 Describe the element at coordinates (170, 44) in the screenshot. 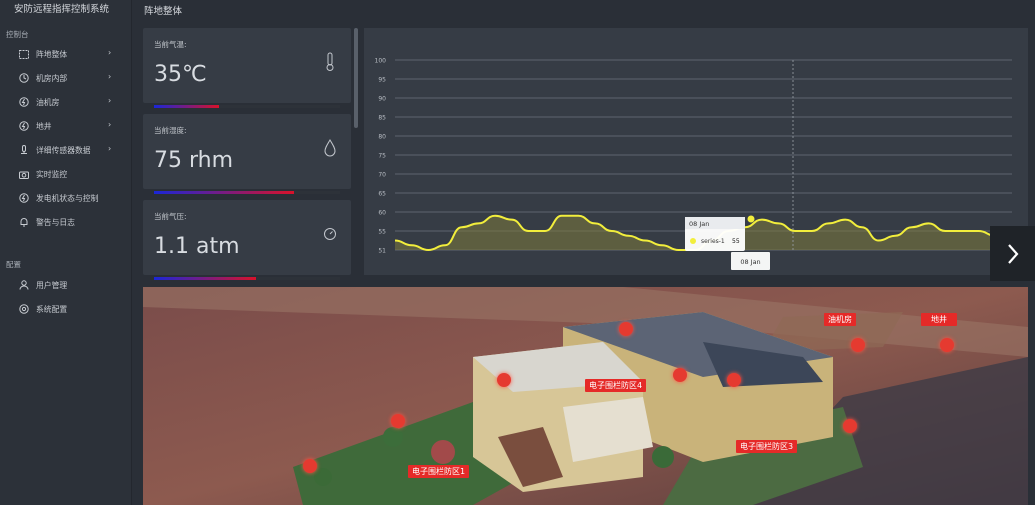

I see `card-label: 当前气温:` at that location.